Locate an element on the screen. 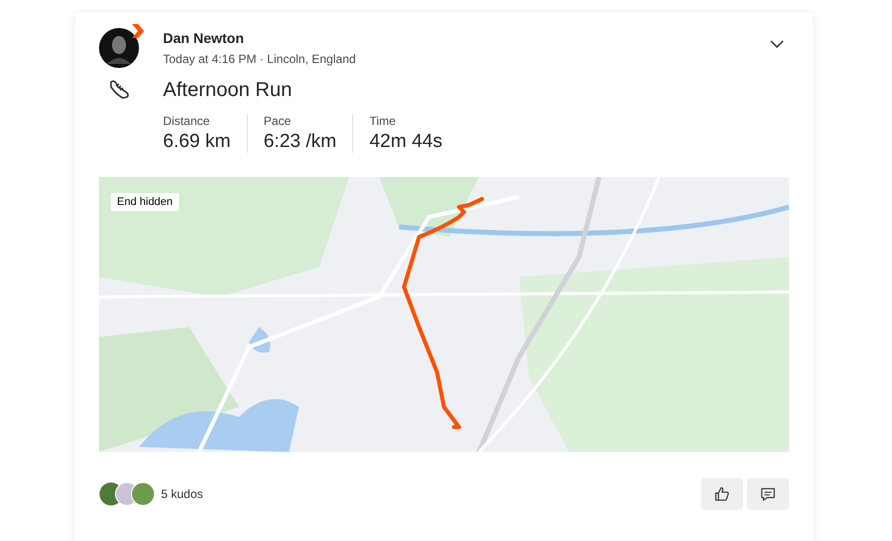 Image resolution: width=892 pixels, height=541 pixels. stat-value: 6:23 /km is located at coordinates (300, 142).